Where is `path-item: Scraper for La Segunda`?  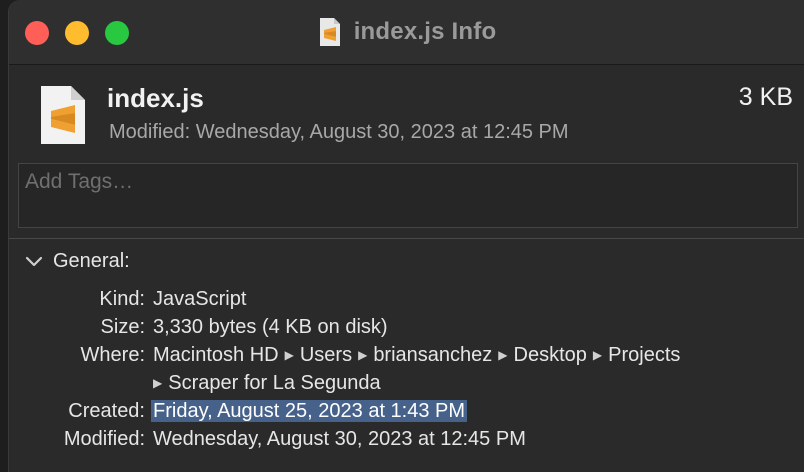
path-item: Scraper for La Segunda is located at coordinates (274, 383).